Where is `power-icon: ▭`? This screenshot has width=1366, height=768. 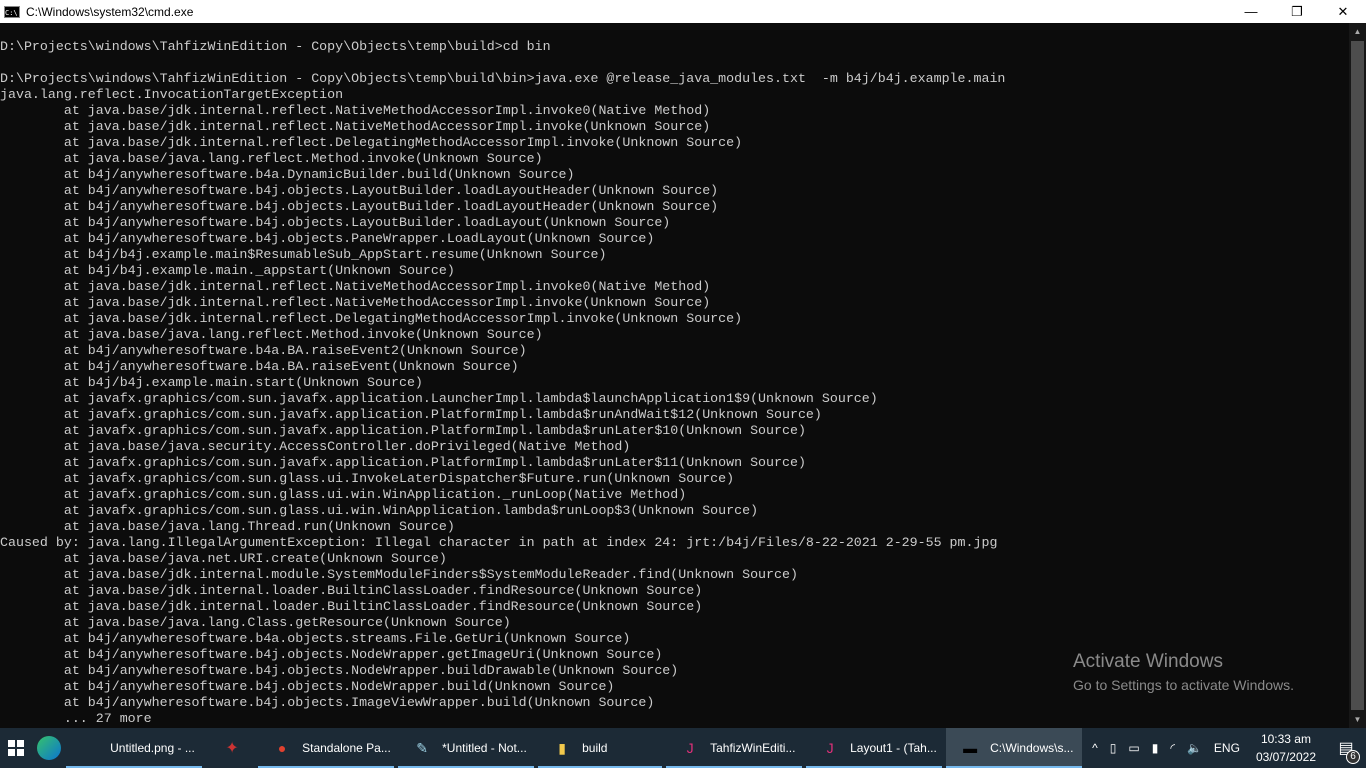 power-icon: ▭ is located at coordinates (1133, 748).